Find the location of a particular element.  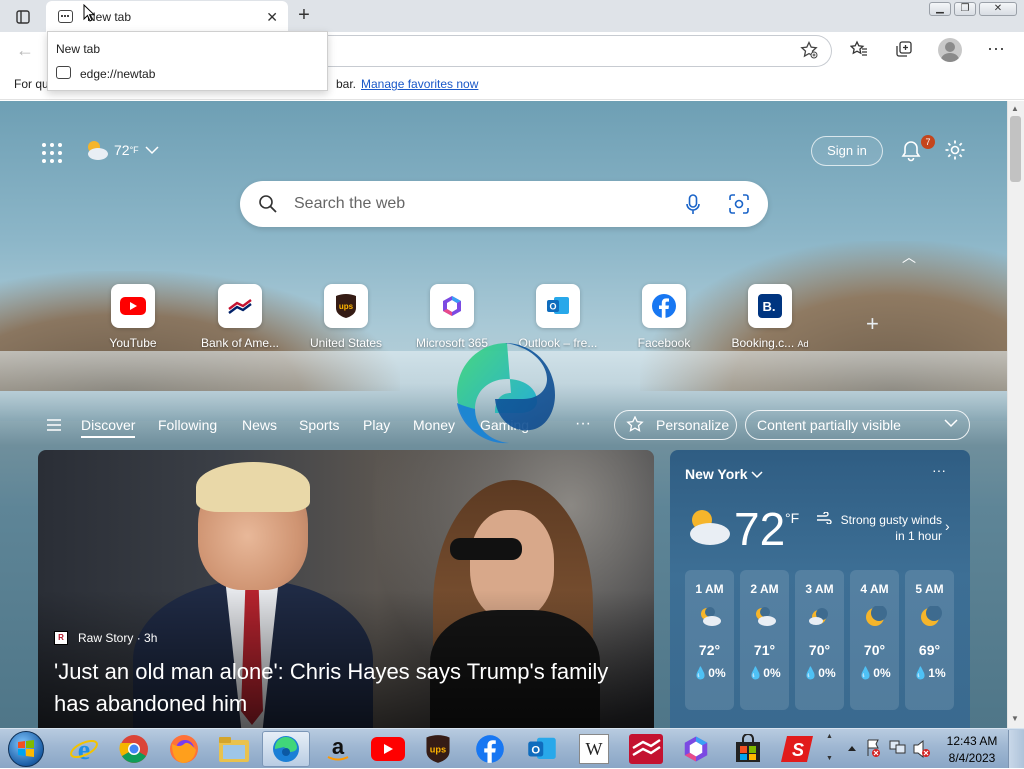

manage-favorites-link: Manage favorites now is located at coordinates (419, 84).